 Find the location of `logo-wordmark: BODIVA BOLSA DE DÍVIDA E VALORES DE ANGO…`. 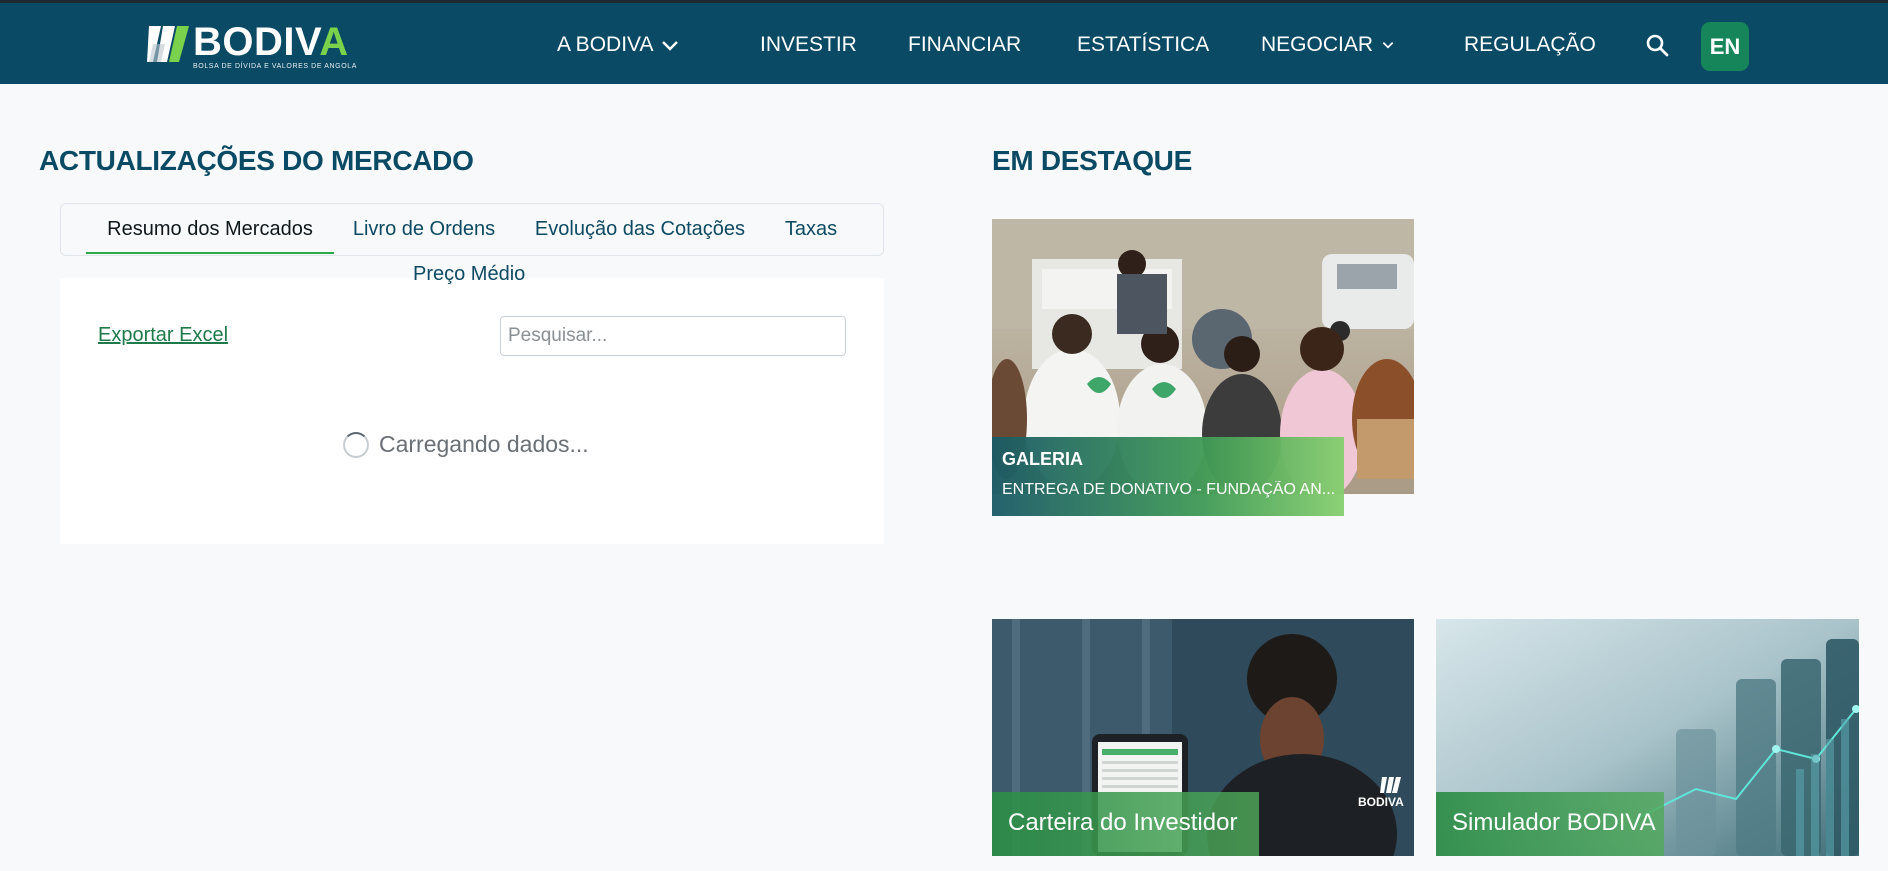

logo-wordmark: BODIVA BOLSA DE DÍVIDA E VALORES DE ANGO… is located at coordinates (275, 45).